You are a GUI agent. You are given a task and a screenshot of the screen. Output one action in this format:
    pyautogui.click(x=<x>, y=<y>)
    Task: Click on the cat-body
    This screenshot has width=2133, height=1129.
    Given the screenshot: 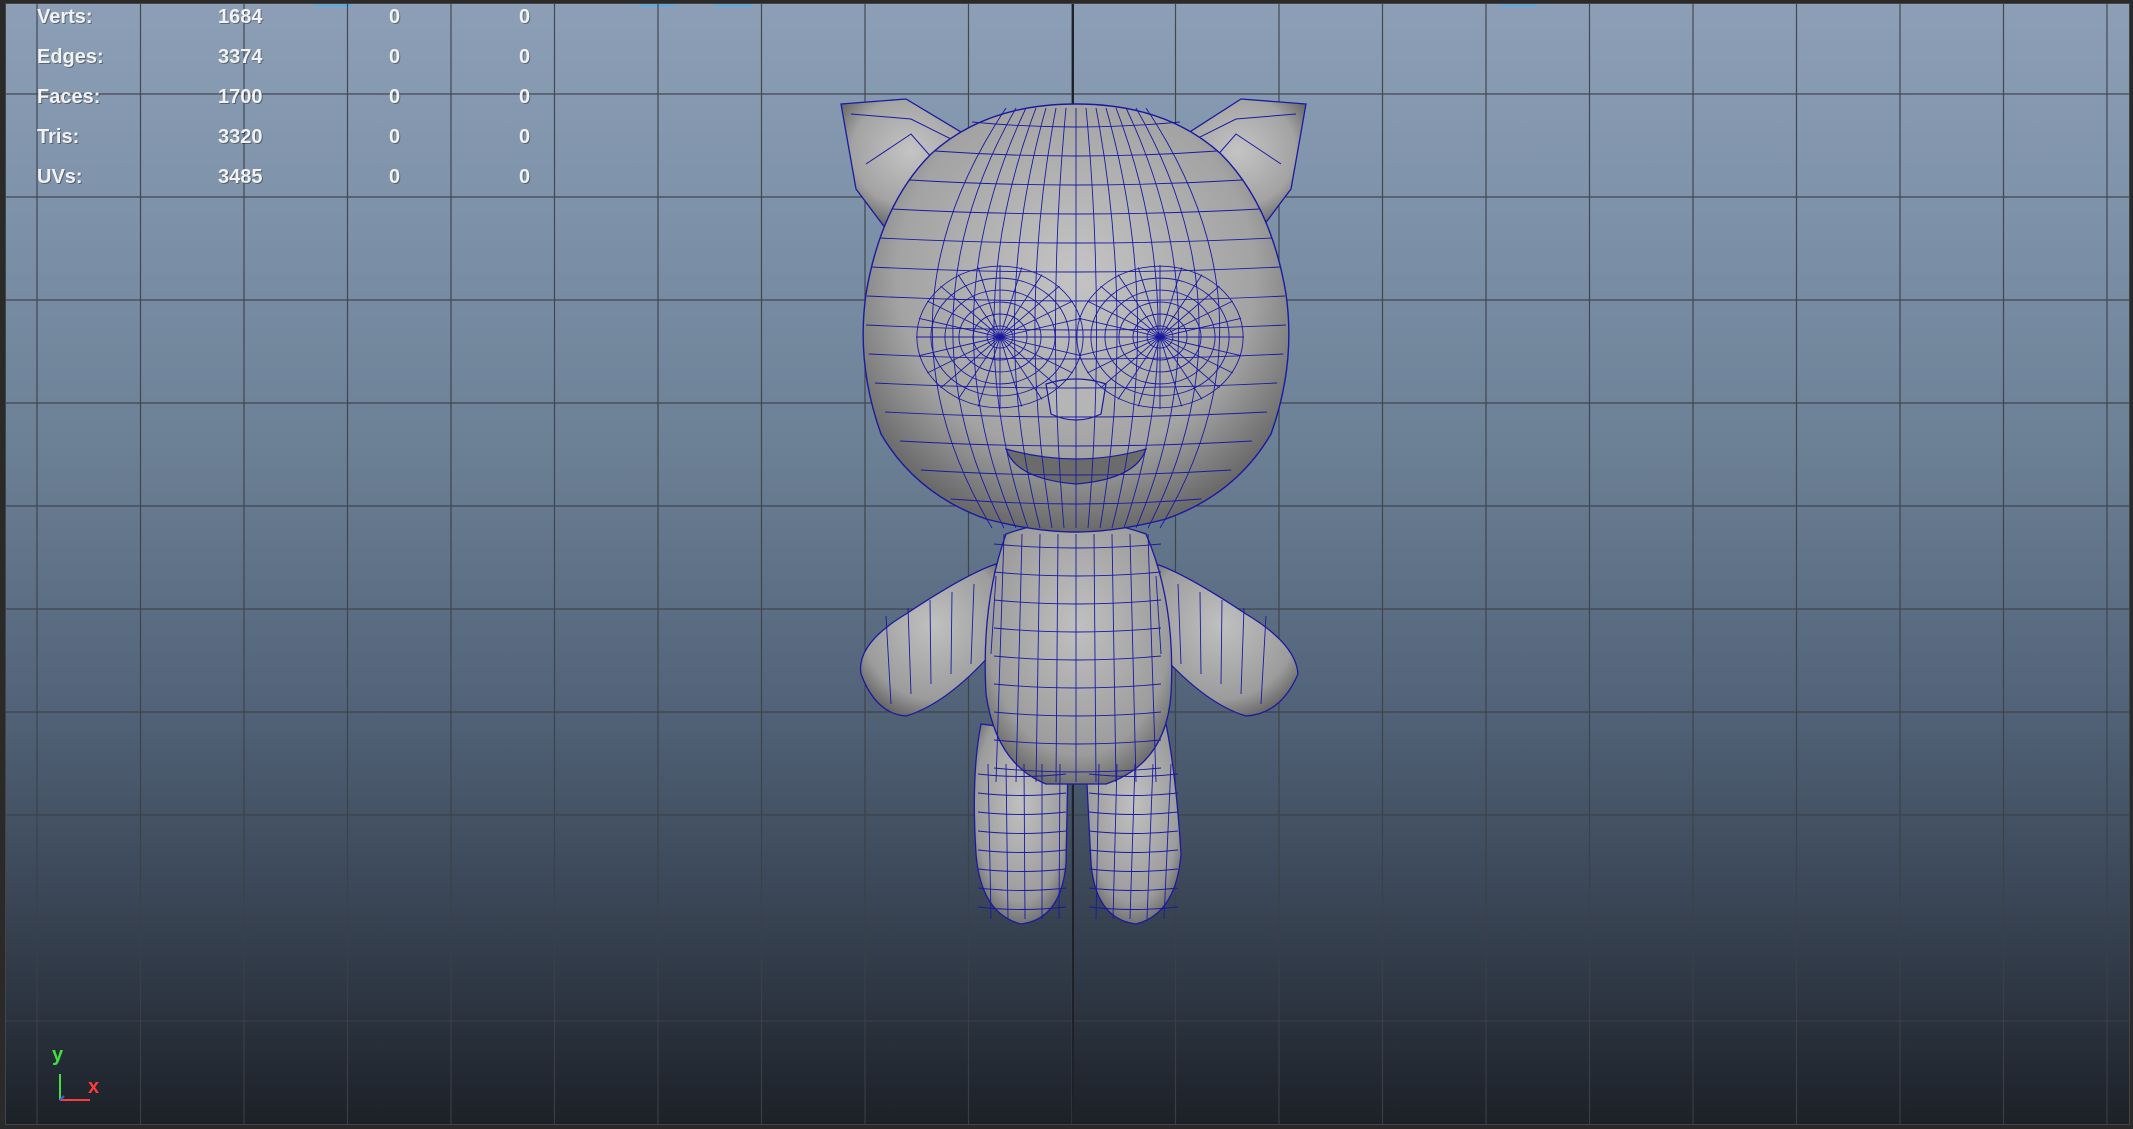 What is the action you would take?
    pyautogui.click(x=1078, y=652)
    